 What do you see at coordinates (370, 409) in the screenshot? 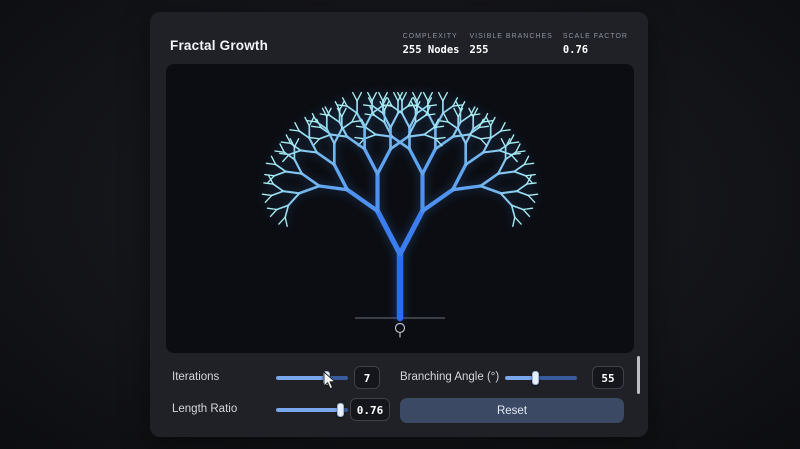
I see `length-ratio-value: 0.76` at bounding box center [370, 409].